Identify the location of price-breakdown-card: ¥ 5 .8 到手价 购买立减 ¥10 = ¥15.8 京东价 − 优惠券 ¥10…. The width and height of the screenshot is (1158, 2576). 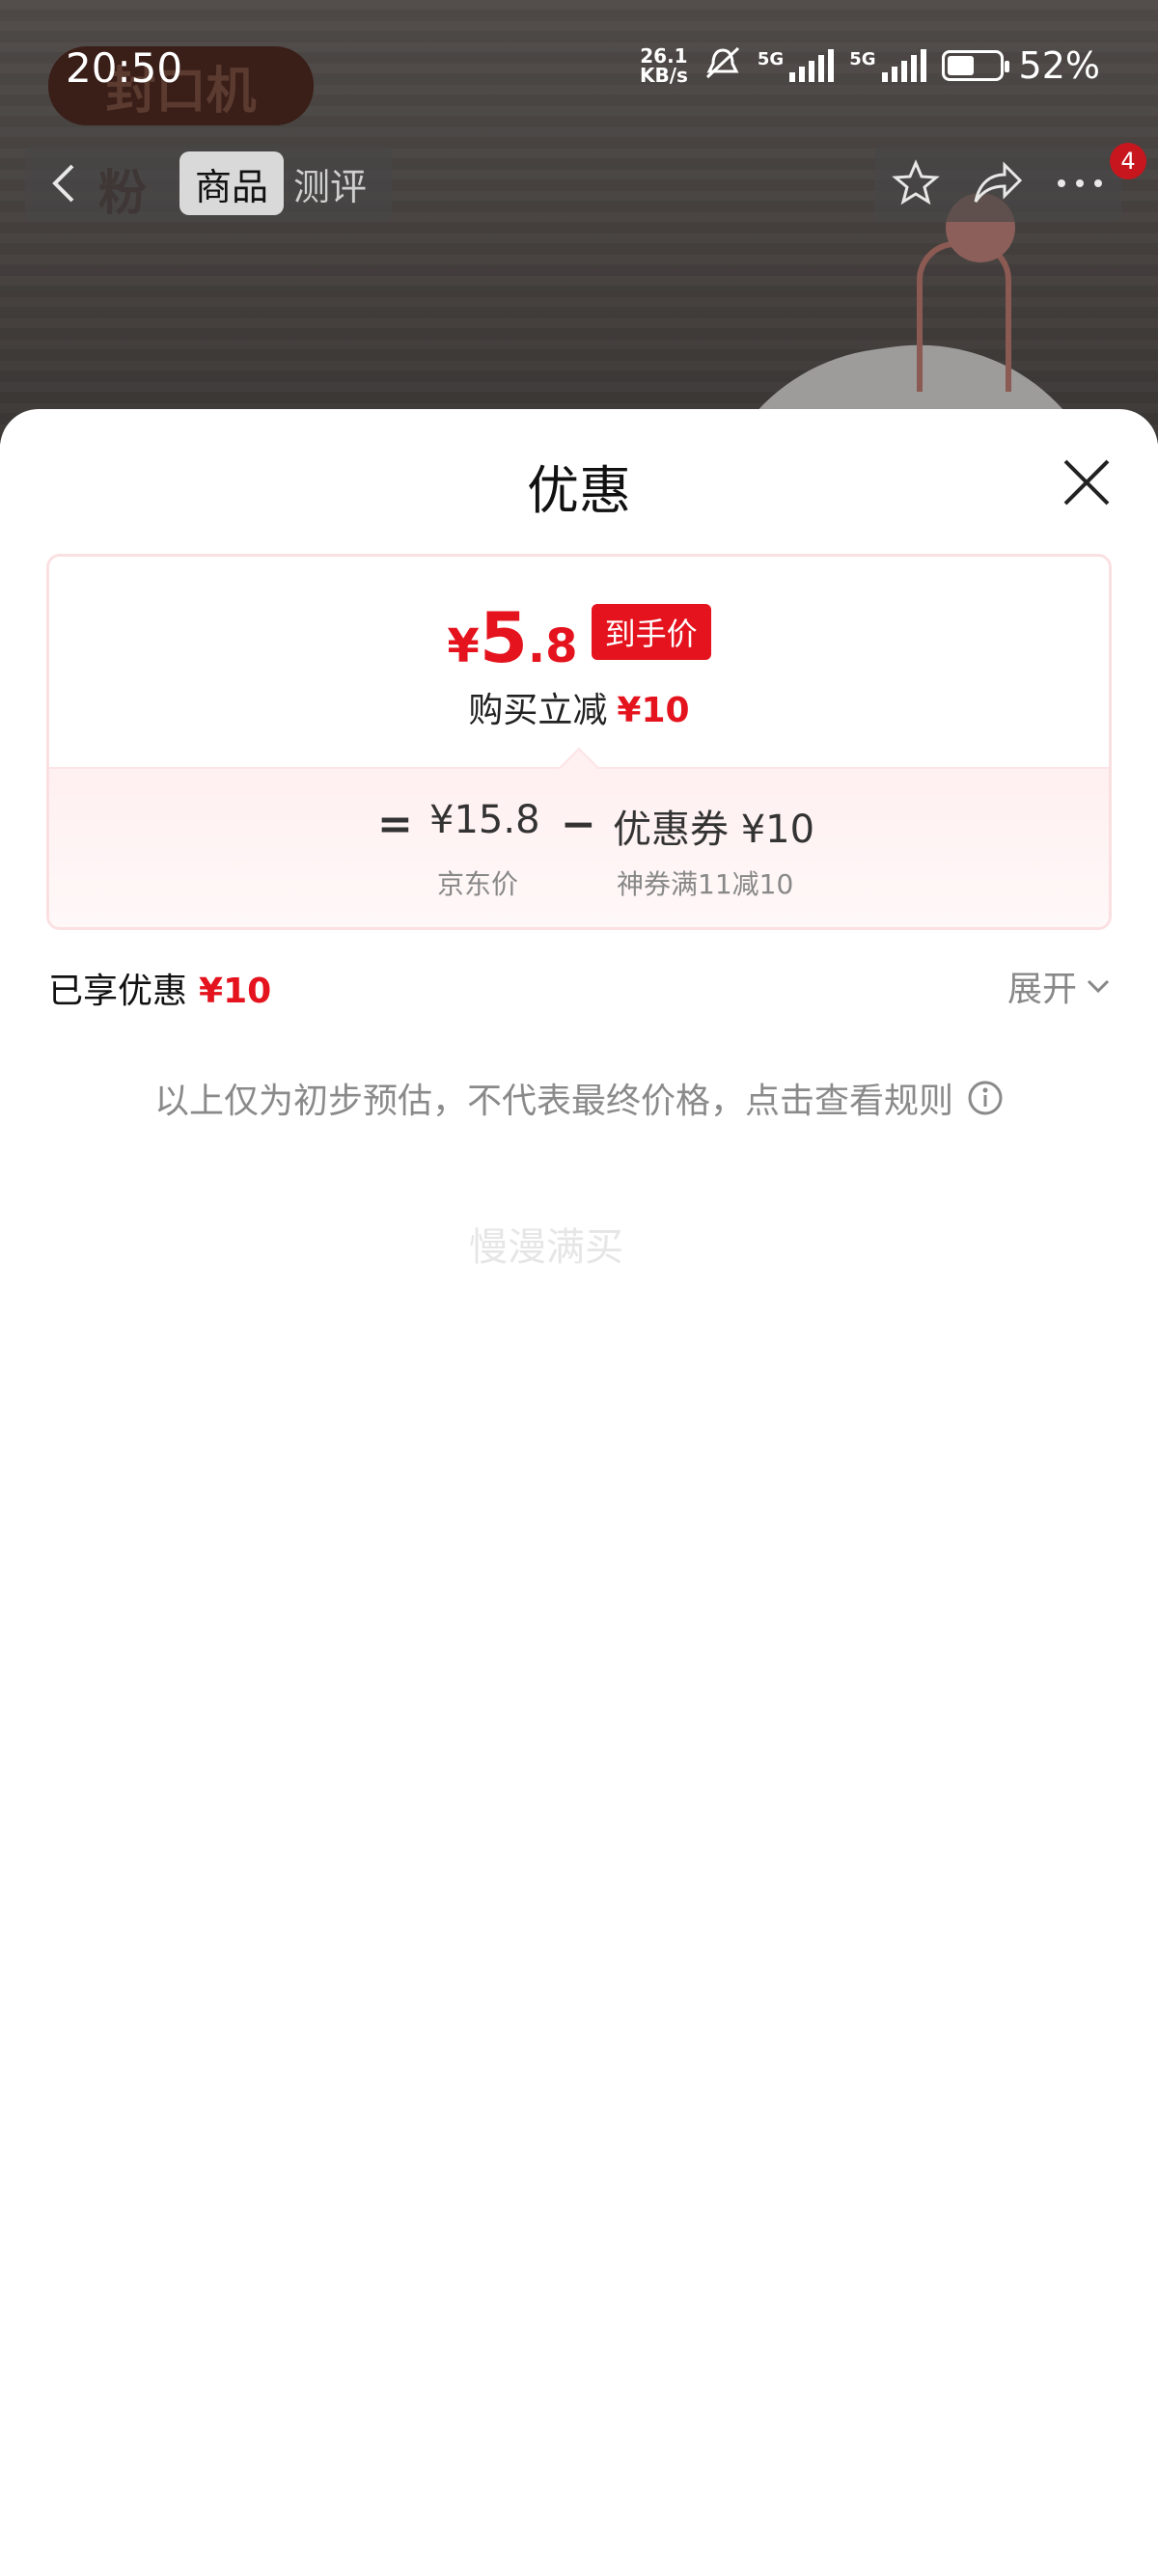
(579, 742).